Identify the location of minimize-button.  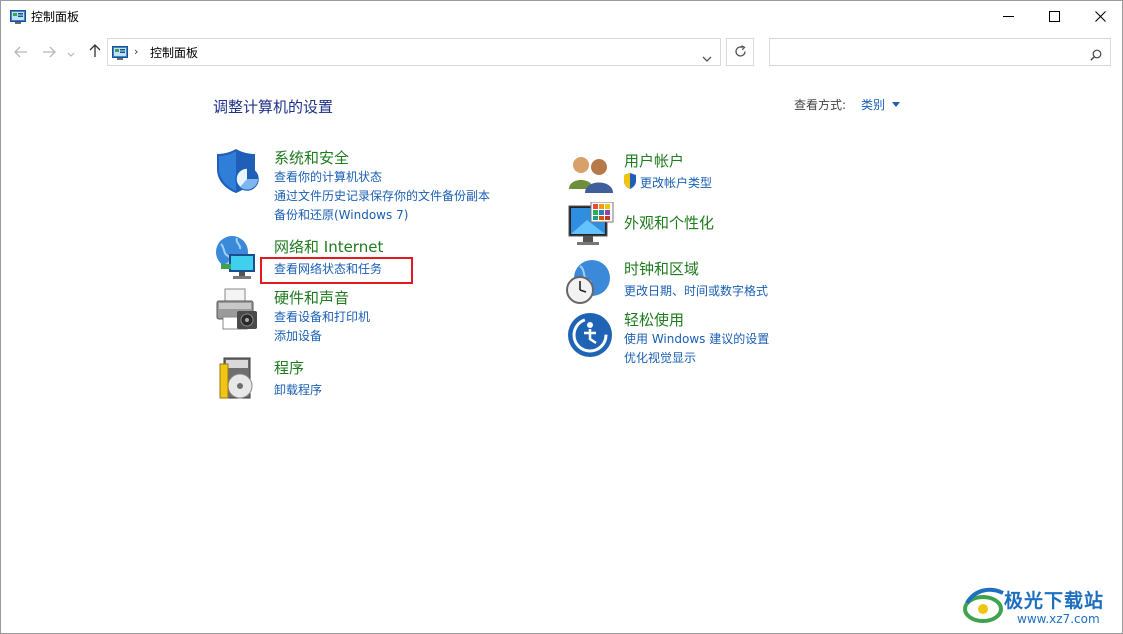
(1008, 16).